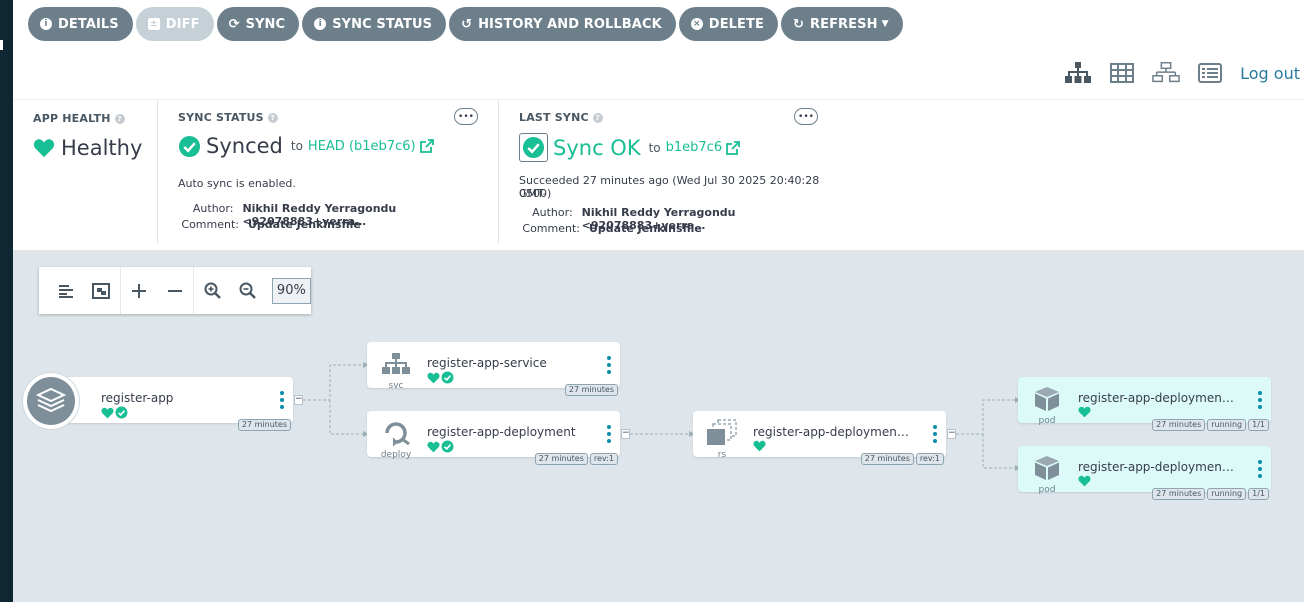 The width and height of the screenshot is (1304, 602). What do you see at coordinates (597, 147) in the screenshot?
I see `last-sync-value: Sync OK` at bounding box center [597, 147].